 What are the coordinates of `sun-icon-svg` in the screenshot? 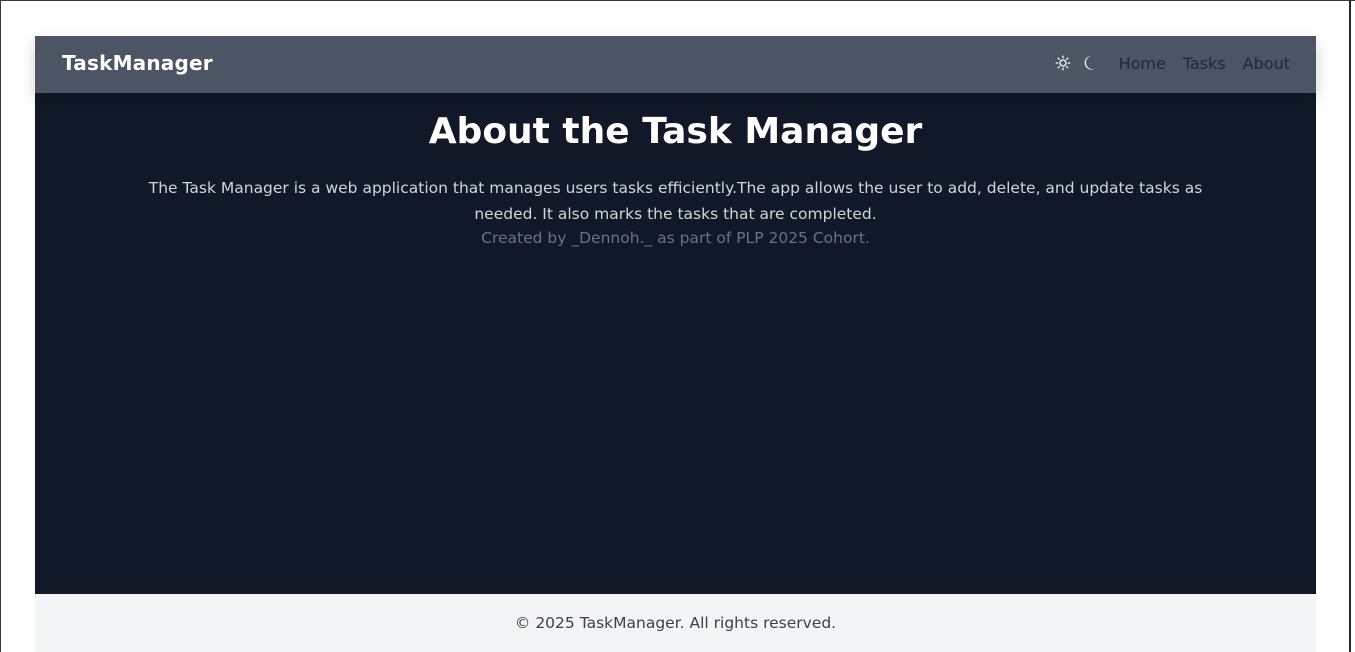 It's located at (1063, 63).